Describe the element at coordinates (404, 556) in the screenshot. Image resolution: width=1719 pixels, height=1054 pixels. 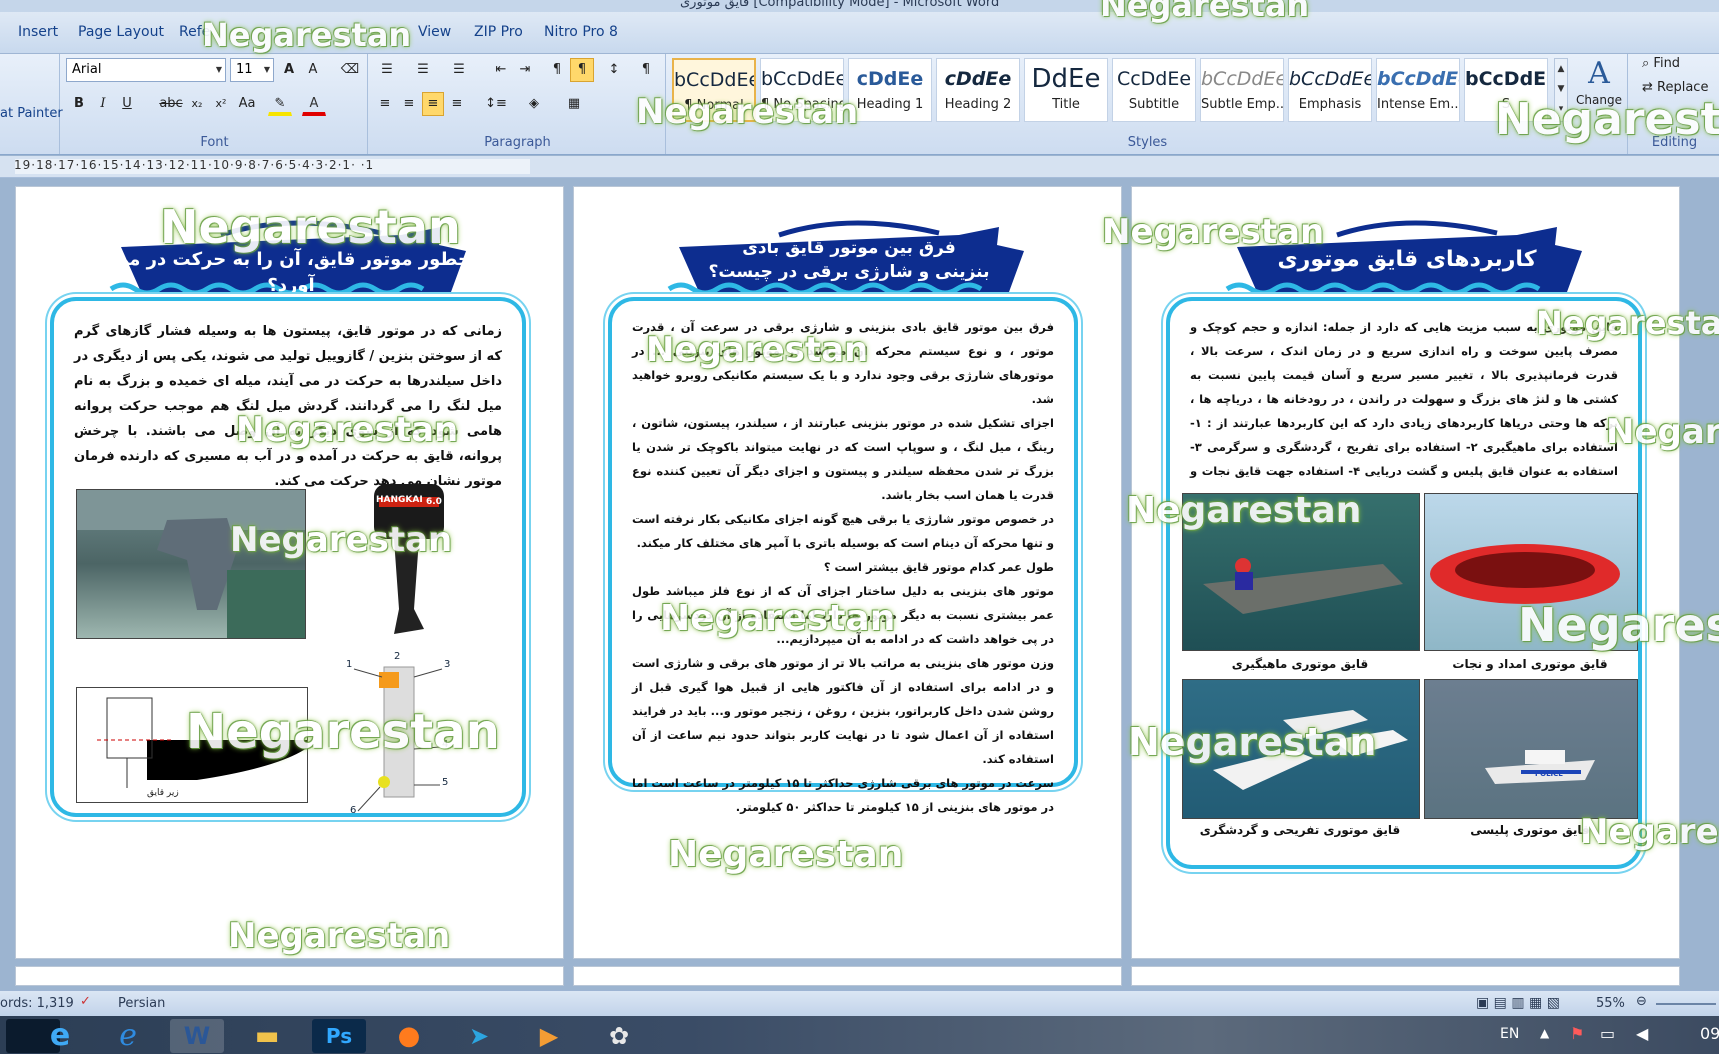
I see `hangkai-engine-image: HANGKAI 6.0` at that location.